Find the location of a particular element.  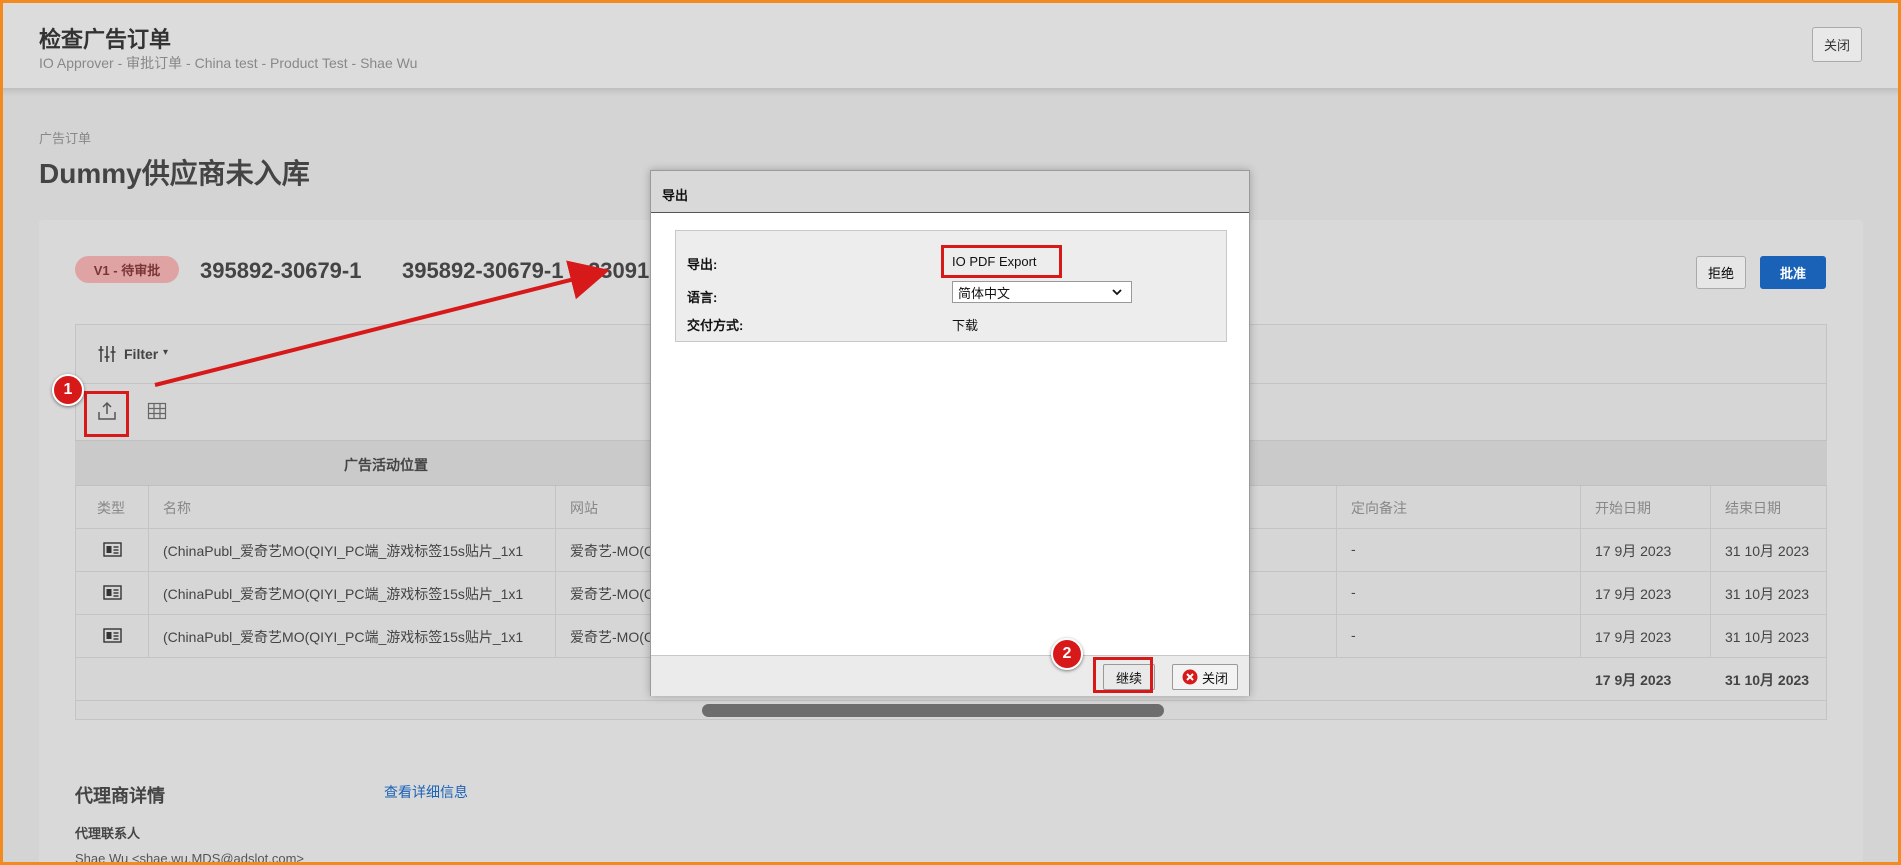

dialog-close-button: 关闭 is located at coordinates (1205, 677).